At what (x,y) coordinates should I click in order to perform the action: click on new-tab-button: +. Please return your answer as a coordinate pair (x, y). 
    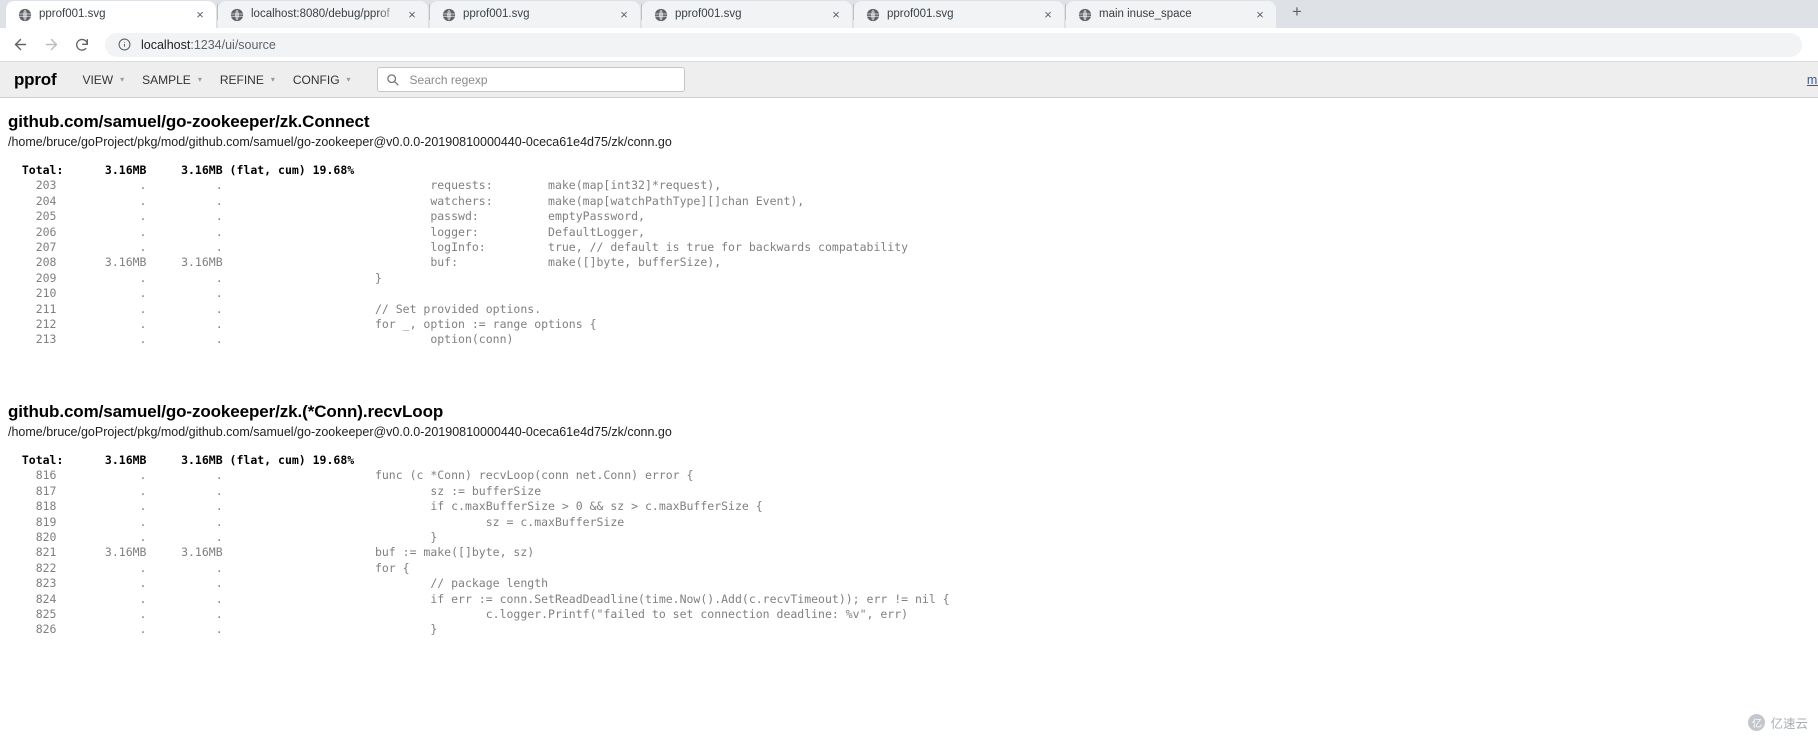
    Looking at the image, I should click on (1297, 13).